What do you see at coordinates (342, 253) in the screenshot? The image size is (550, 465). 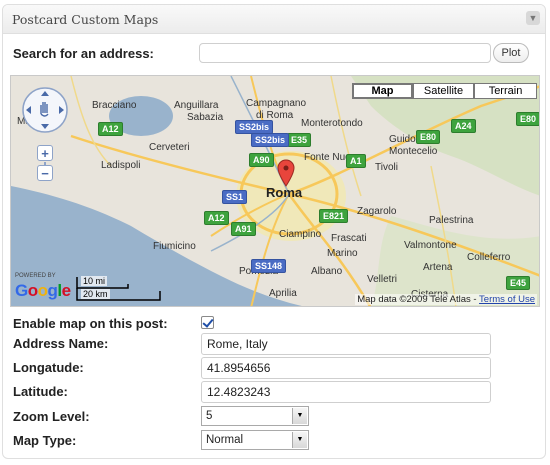 I see `place-label: Marino` at bounding box center [342, 253].